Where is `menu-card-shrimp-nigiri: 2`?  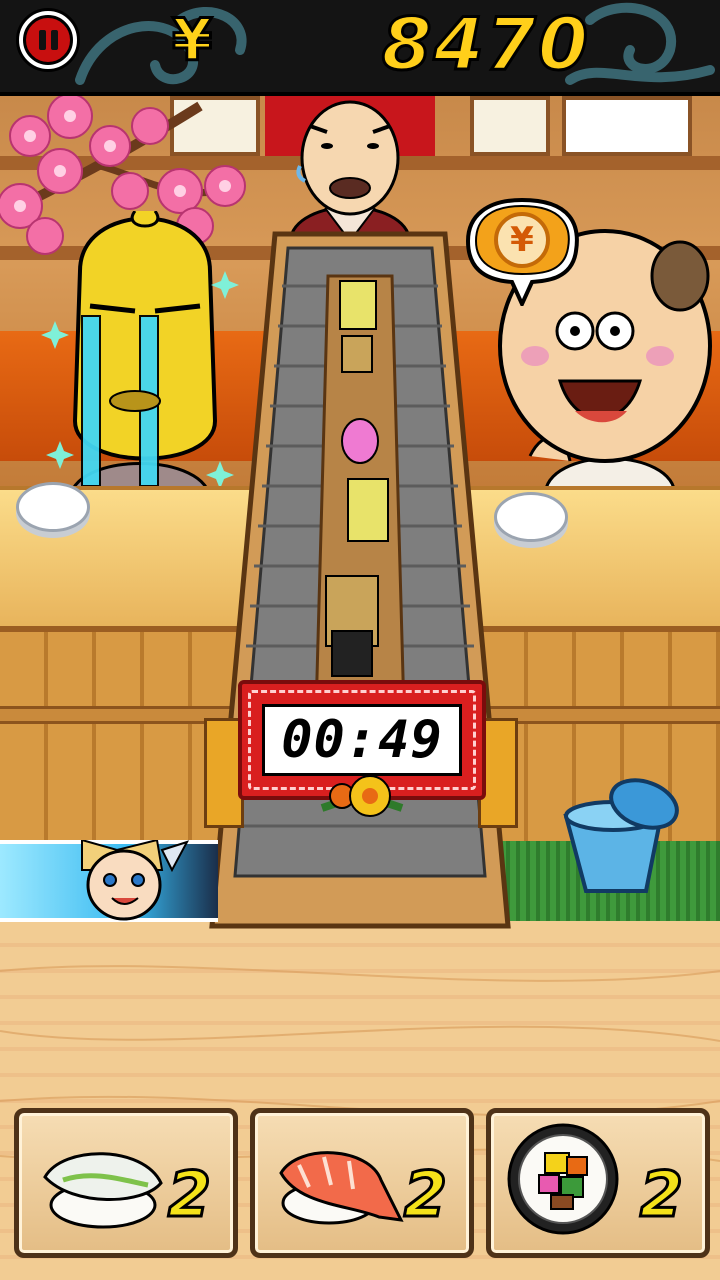 menu-card-shrimp-nigiri: 2 is located at coordinates (362, 1183).